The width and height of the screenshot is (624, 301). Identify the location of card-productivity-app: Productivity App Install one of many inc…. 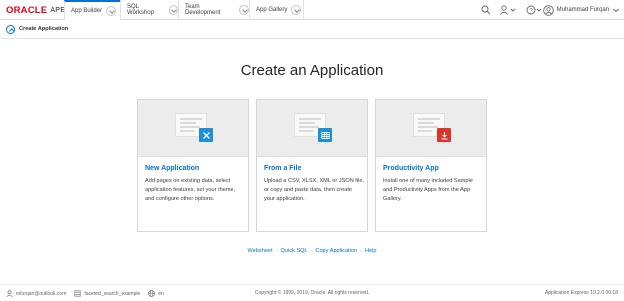
(431, 165).